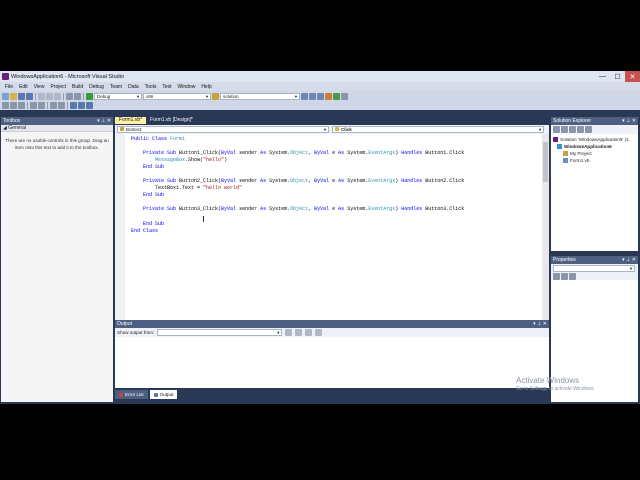  What do you see at coordinates (297, 160) in the screenshot?
I see `code-line: MessageBox.Show("hello")` at bounding box center [297, 160].